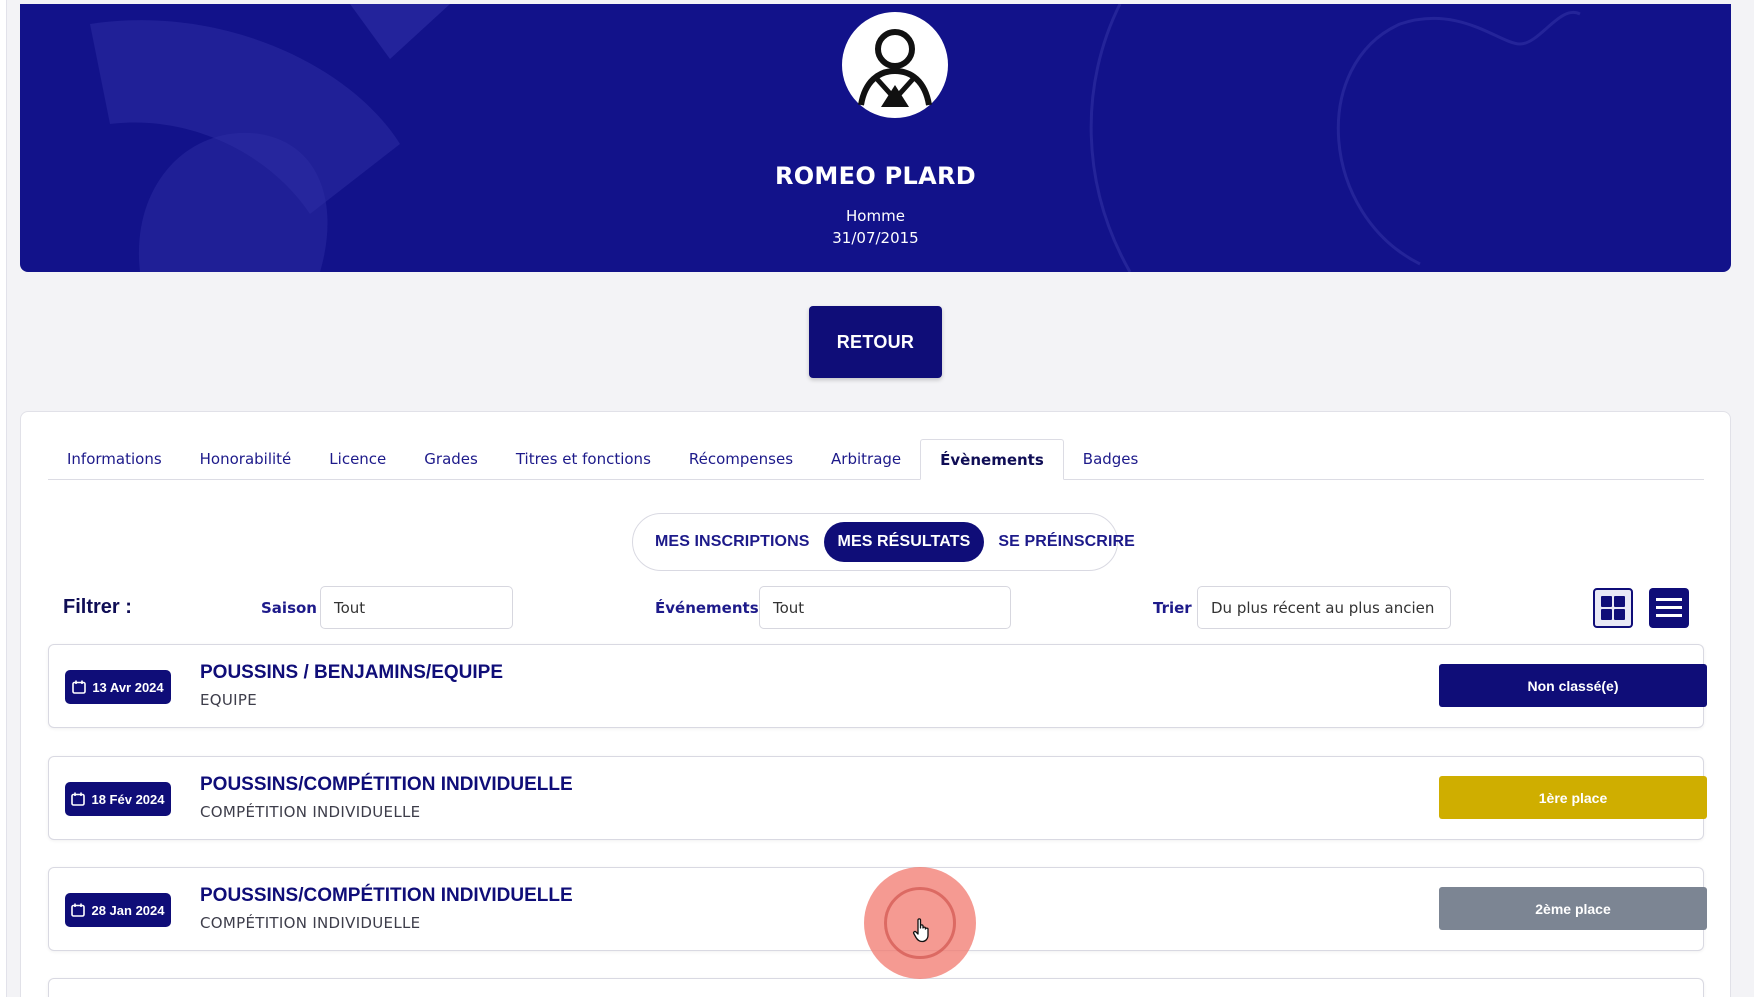 Image resolution: width=1754 pixels, height=997 pixels. What do you see at coordinates (992, 459) in the screenshot?
I see `tab-evenements: Évènements` at bounding box center [992, 459].